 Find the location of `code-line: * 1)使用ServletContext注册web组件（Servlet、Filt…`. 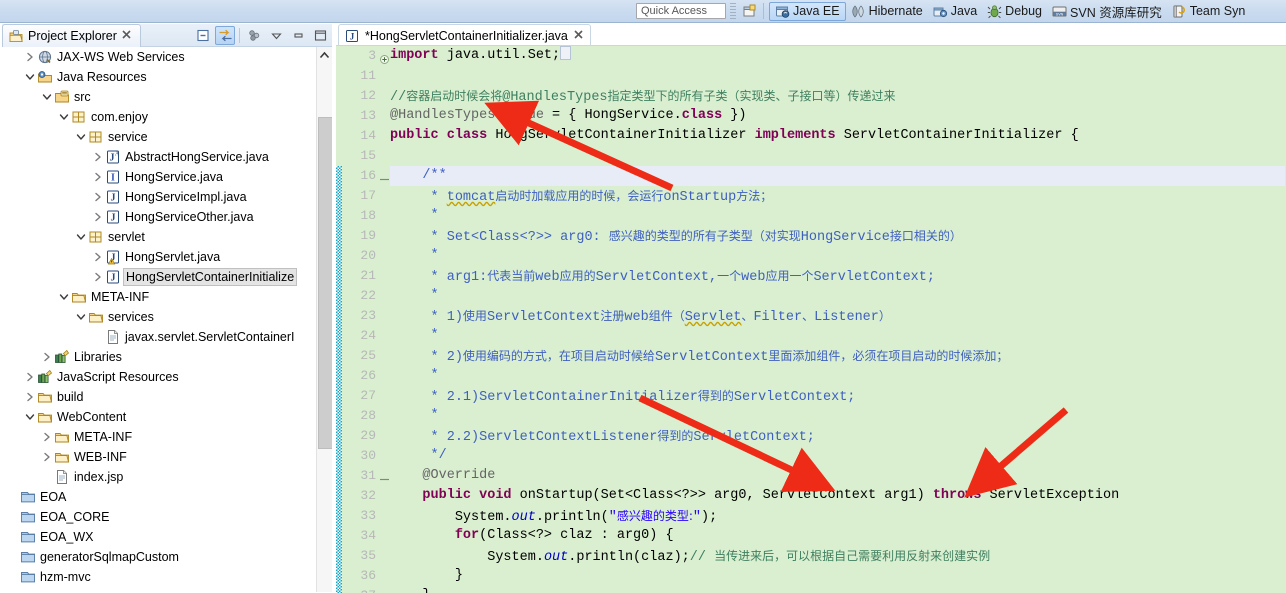

code-line: * 1)使用ServletContext注册web组件（Servlet、Filt… is located at coordinates (838, 316).